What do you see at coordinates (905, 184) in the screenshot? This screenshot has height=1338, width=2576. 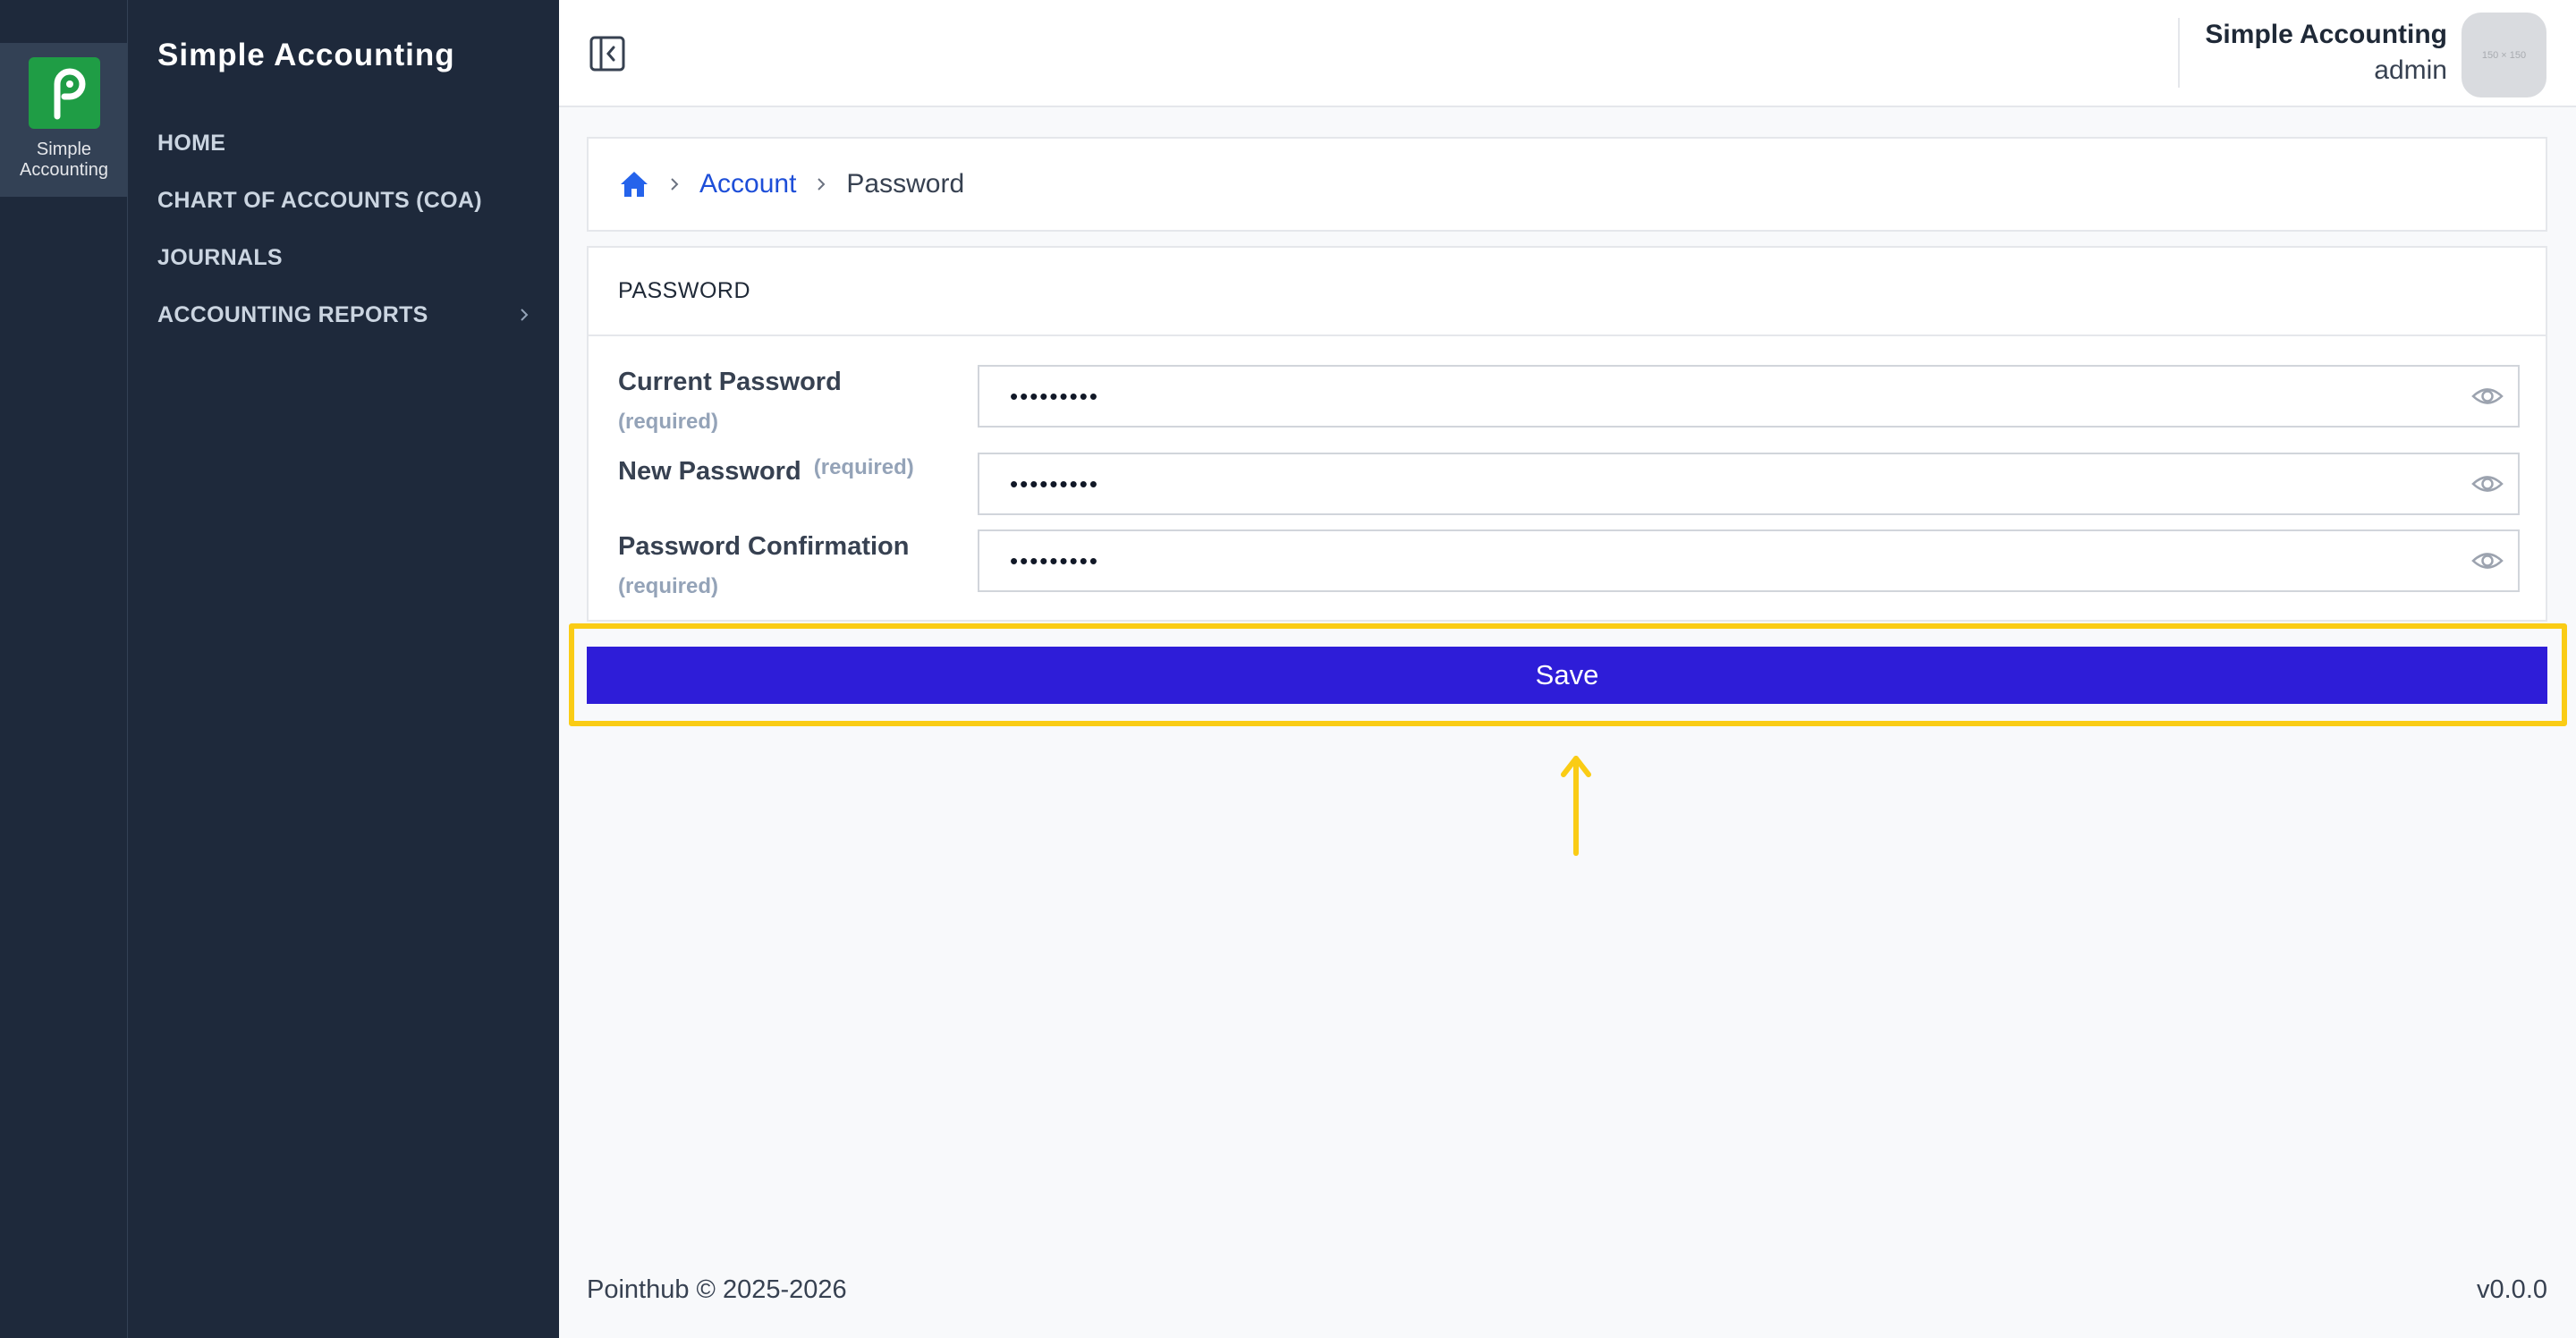 I see `breadcrumb-current: Password` at bounding box center [905, 184].